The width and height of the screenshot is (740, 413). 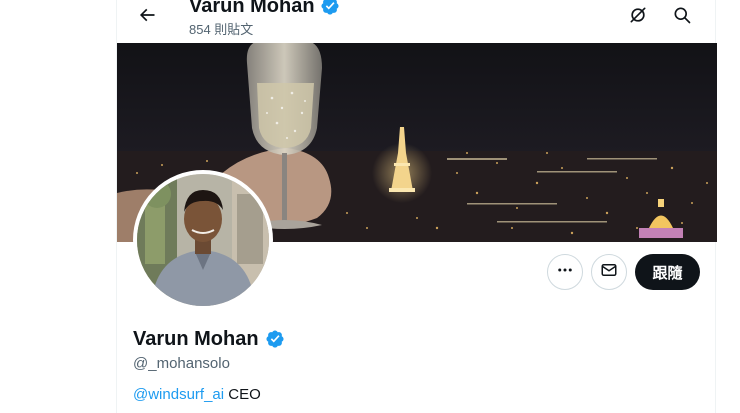 I want to click on bio-mention-link: @windsurf_ai, so click(x=178, y=394).